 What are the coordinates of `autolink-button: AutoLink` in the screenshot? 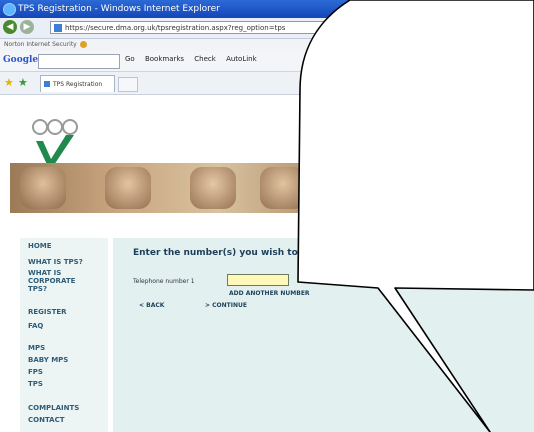 It's located at (241, 59).